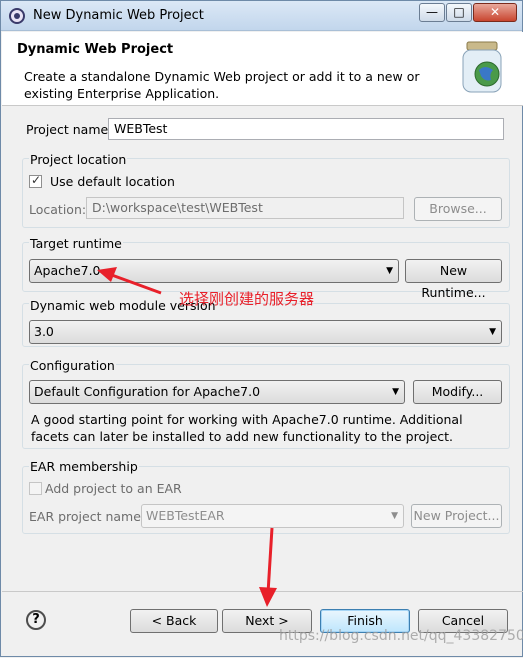 Image resolution: width=523 pixels, height=658 pixels. Describe the element at coordinates (268, 567) in the screenshot. I see `annotation-arrow-next` at that location.